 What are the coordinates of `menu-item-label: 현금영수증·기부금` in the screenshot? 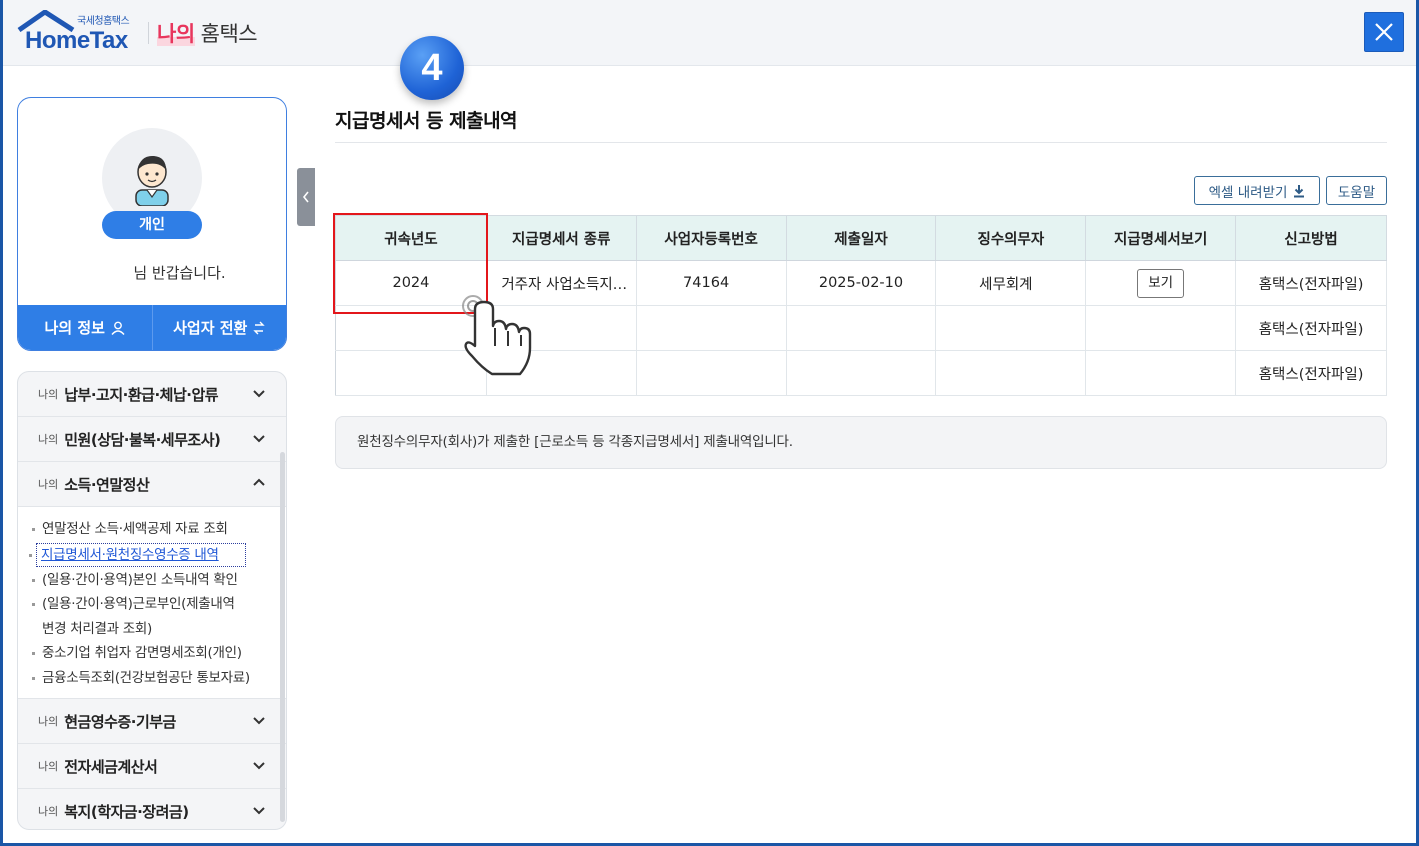 It's located at (120, 721).